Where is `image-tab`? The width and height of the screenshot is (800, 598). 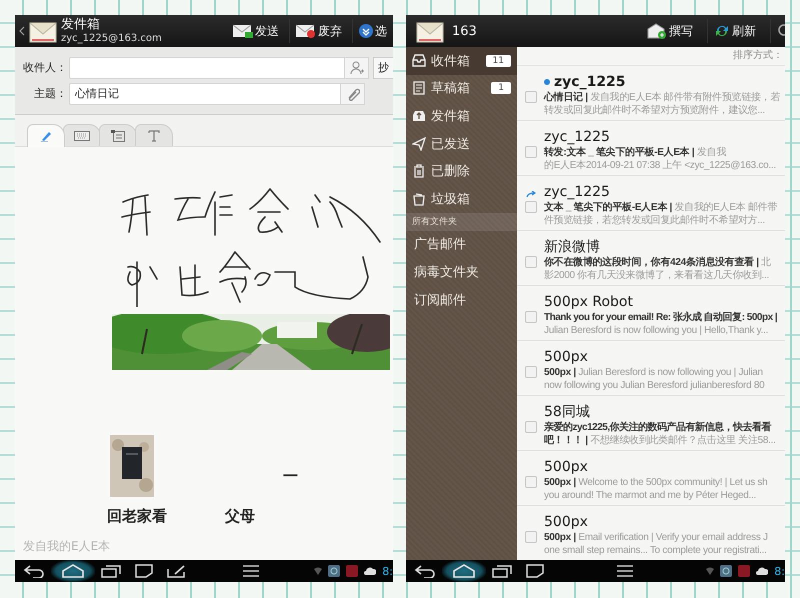
image-tab is located at coordinates (118, 135).